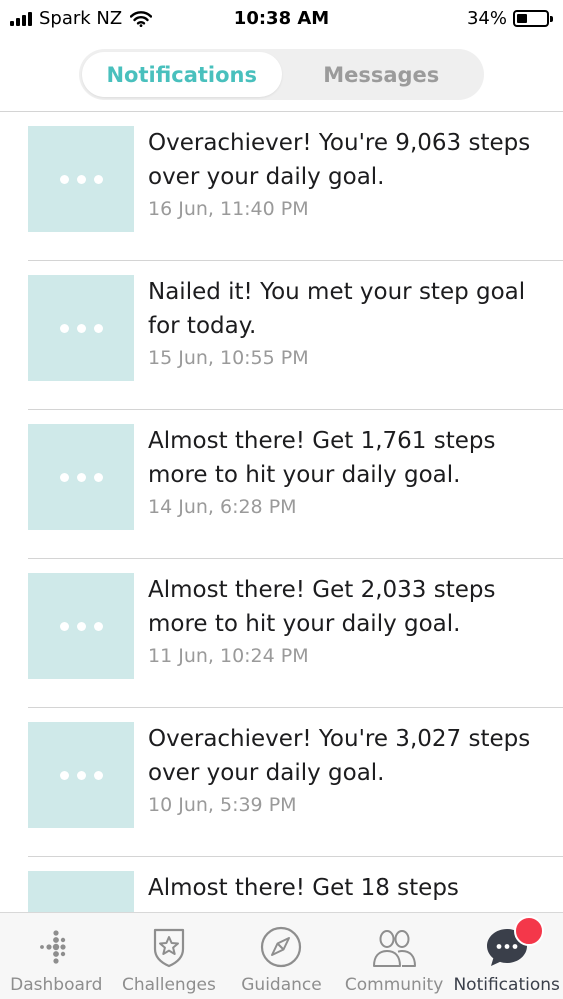 Image resolution: width=563 pixels, height=999 pixels. I want to click on battery-percent: 34%, so click(486, 18).